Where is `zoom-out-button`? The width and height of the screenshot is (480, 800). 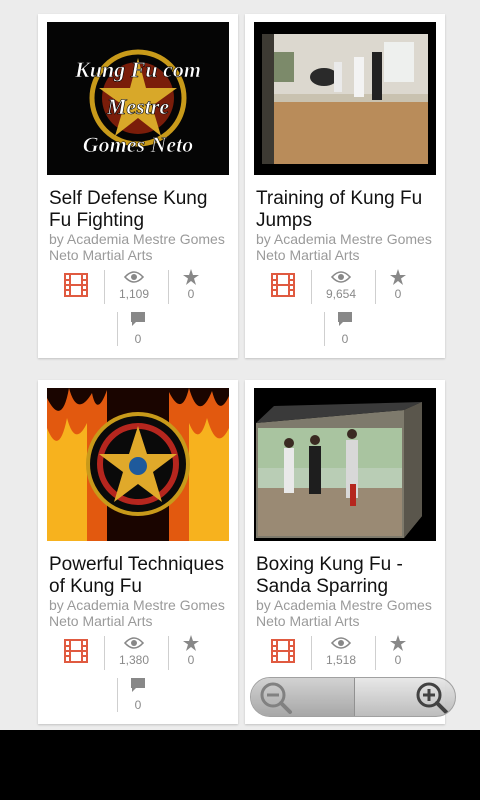 zoom-out-button is located at coordinates (302, 697).